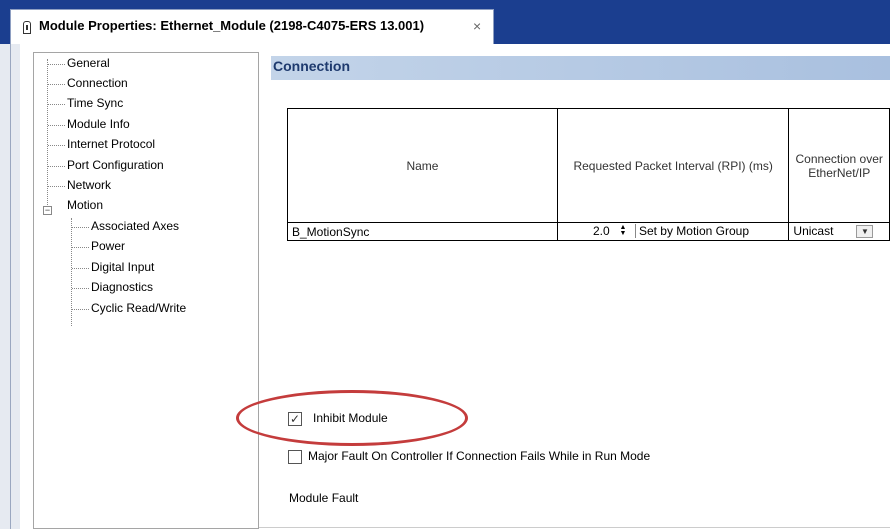 This screenshot has width=890, height=529. I want to click on inhibit-module-checkbox: ✓, so click(295, 419).